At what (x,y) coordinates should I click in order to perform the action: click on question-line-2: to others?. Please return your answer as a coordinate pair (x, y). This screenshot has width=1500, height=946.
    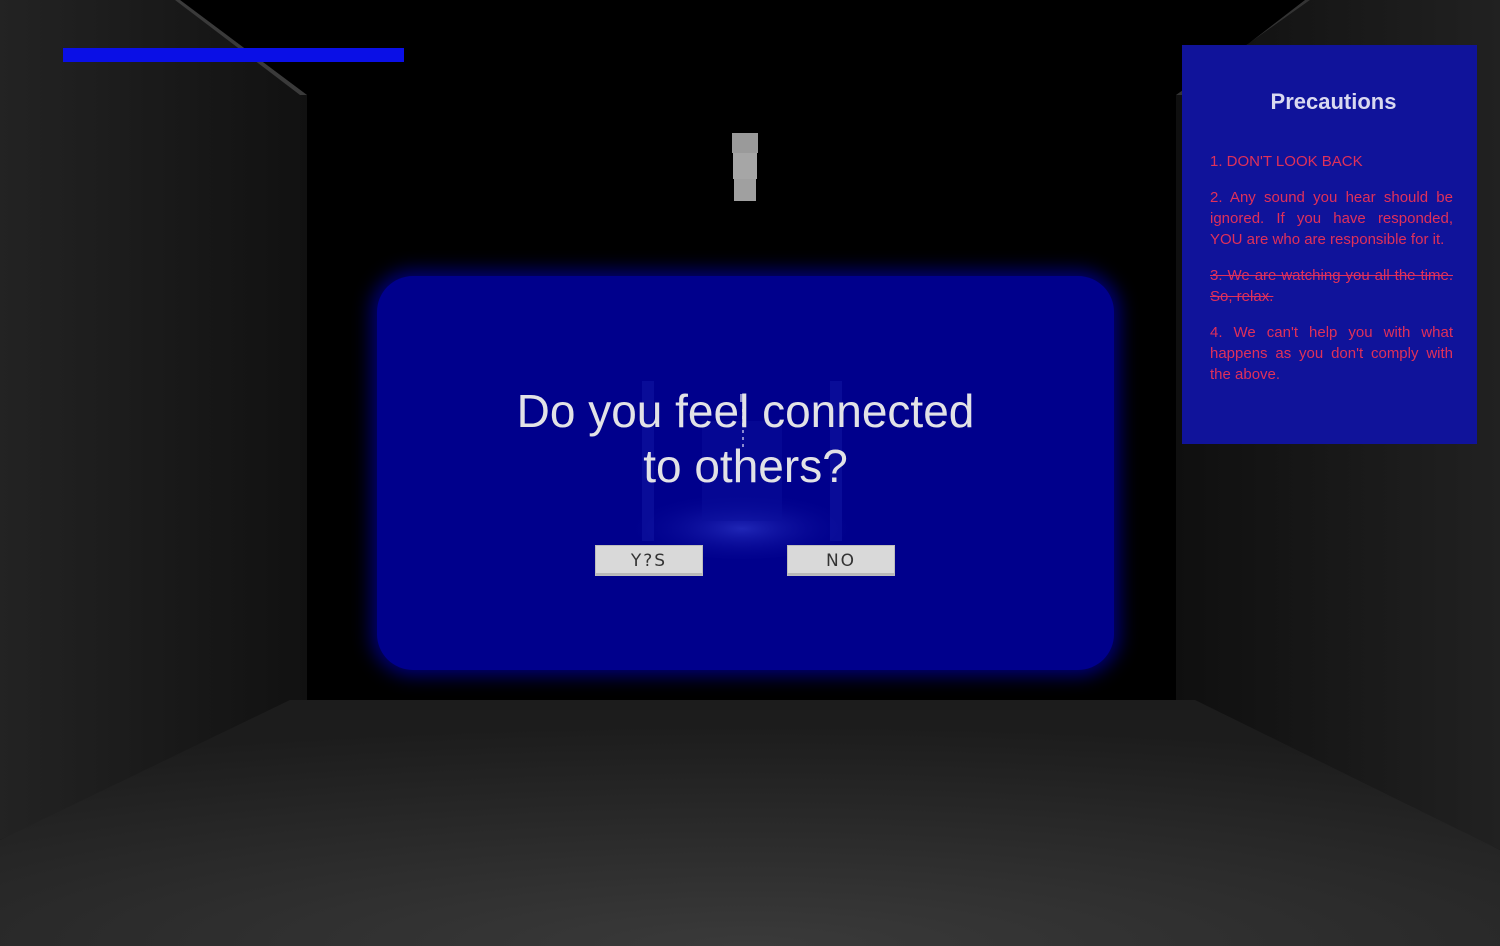
    Looking at the image, I should click on (745, 466).